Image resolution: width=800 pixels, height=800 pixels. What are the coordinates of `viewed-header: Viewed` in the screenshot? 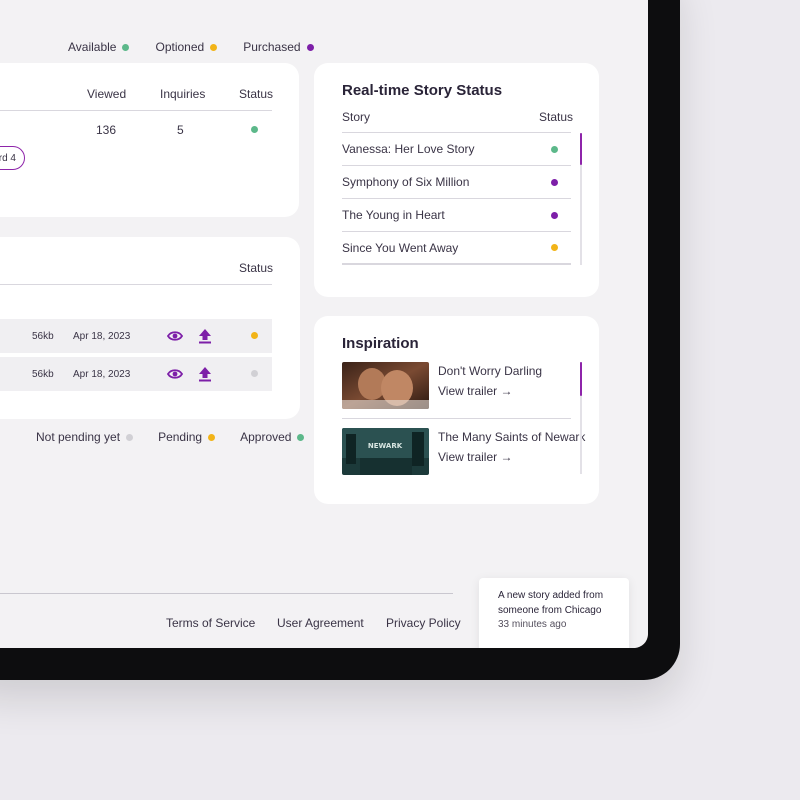 It's located at (107, 94).